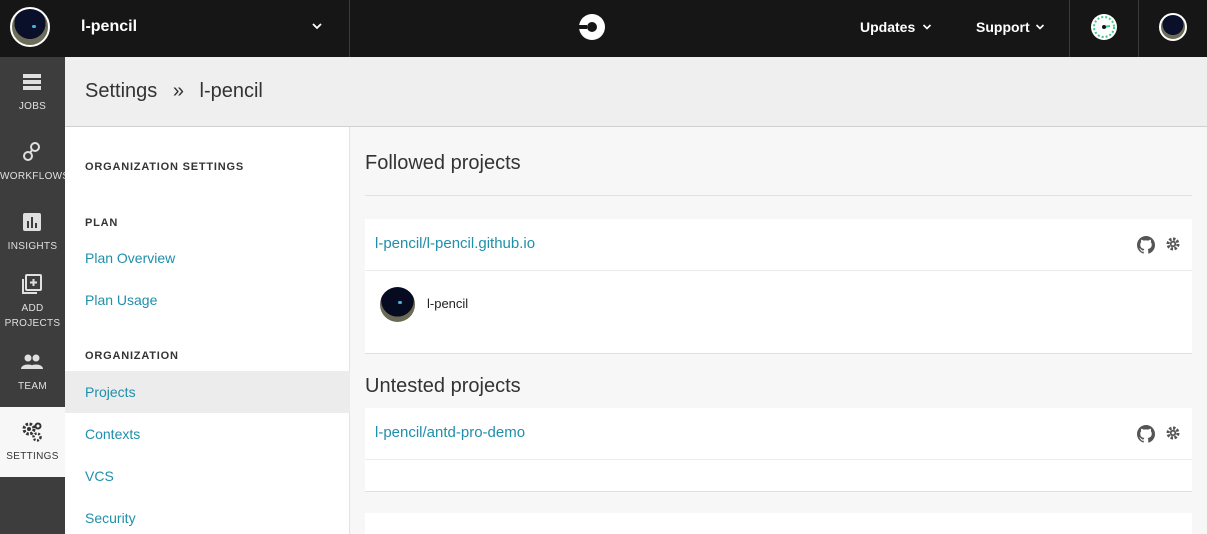  I want to click on insights-chart-icon, so click(32, 222).